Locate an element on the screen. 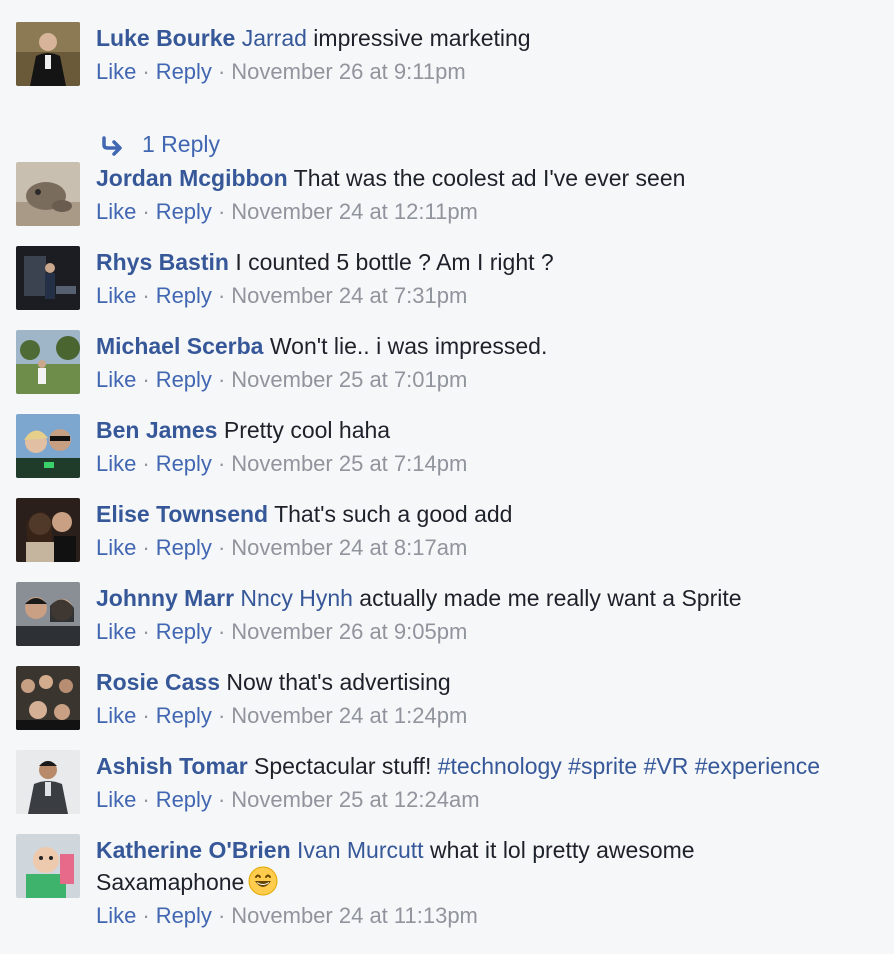  comment-timestamp: November 25 at 7:01pm is located at coordinates (349, 379).